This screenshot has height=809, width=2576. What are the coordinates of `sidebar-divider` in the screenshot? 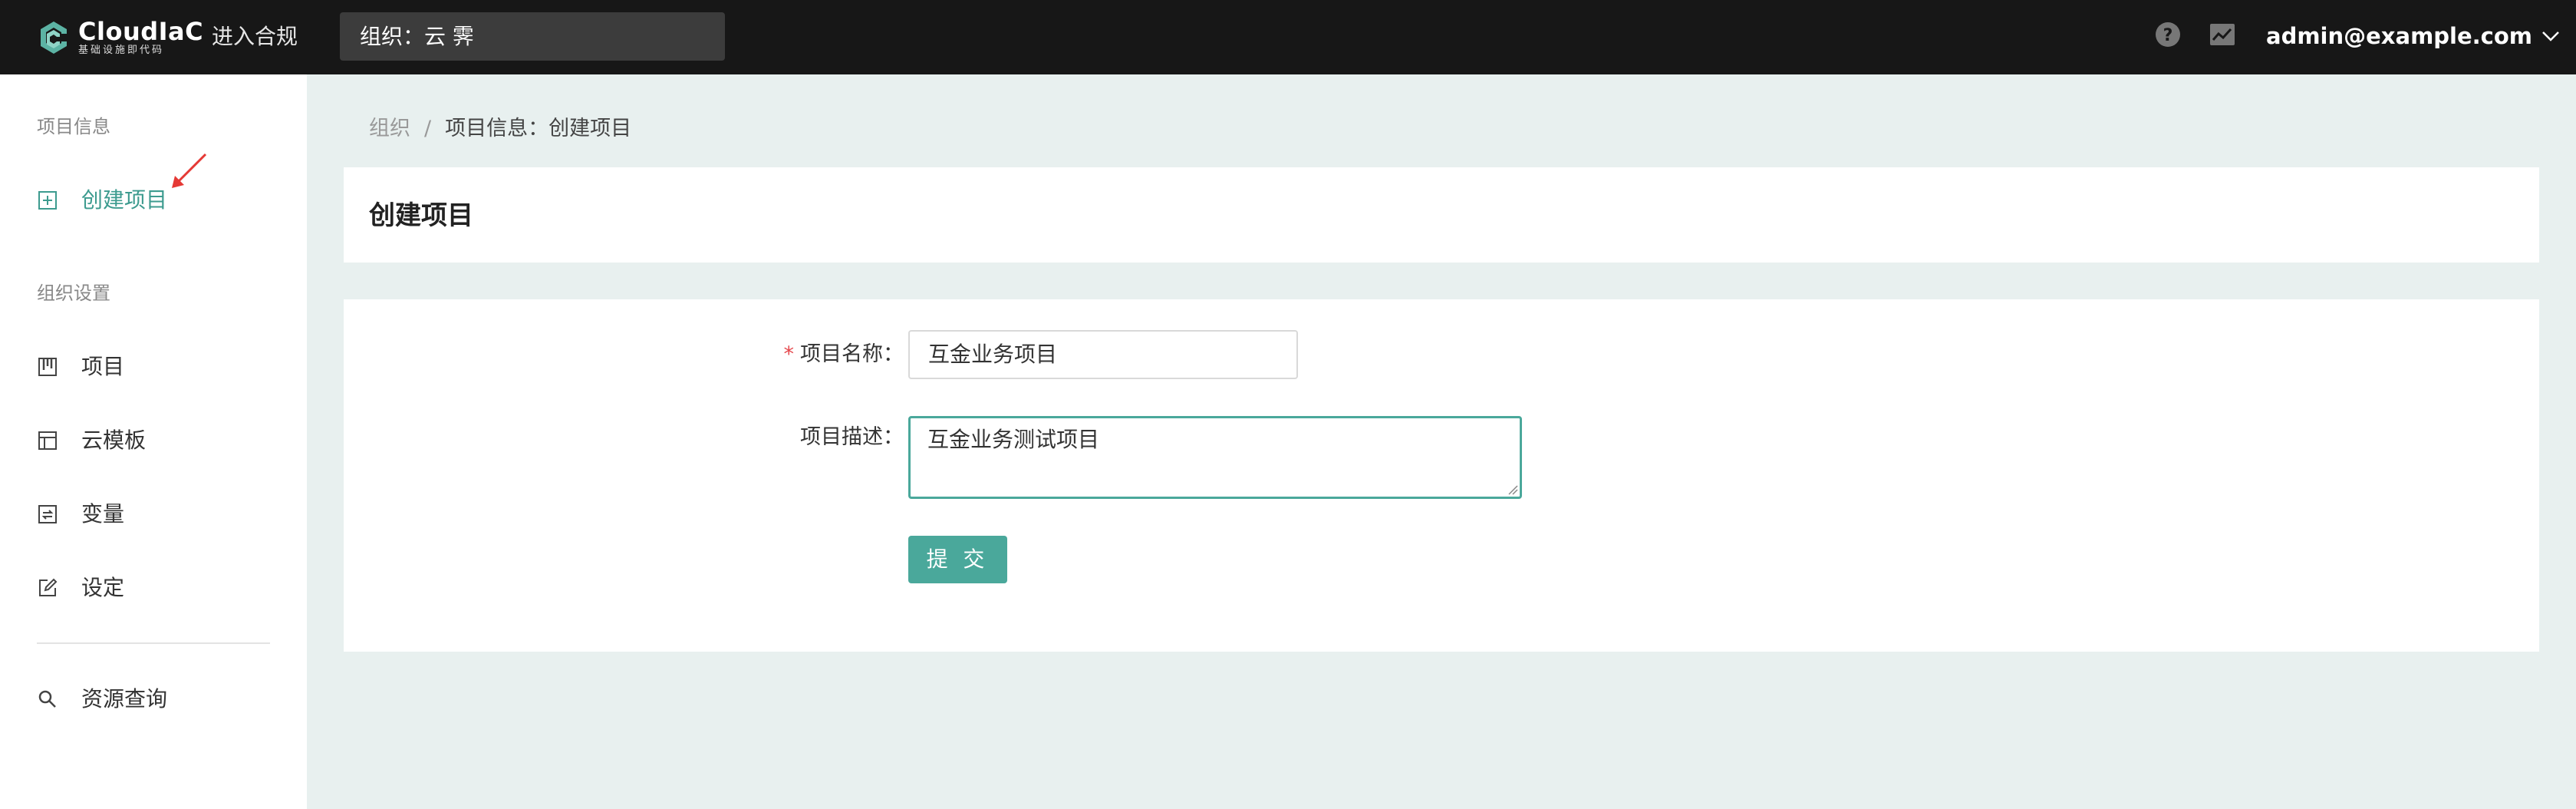 It's located at (153, 643).